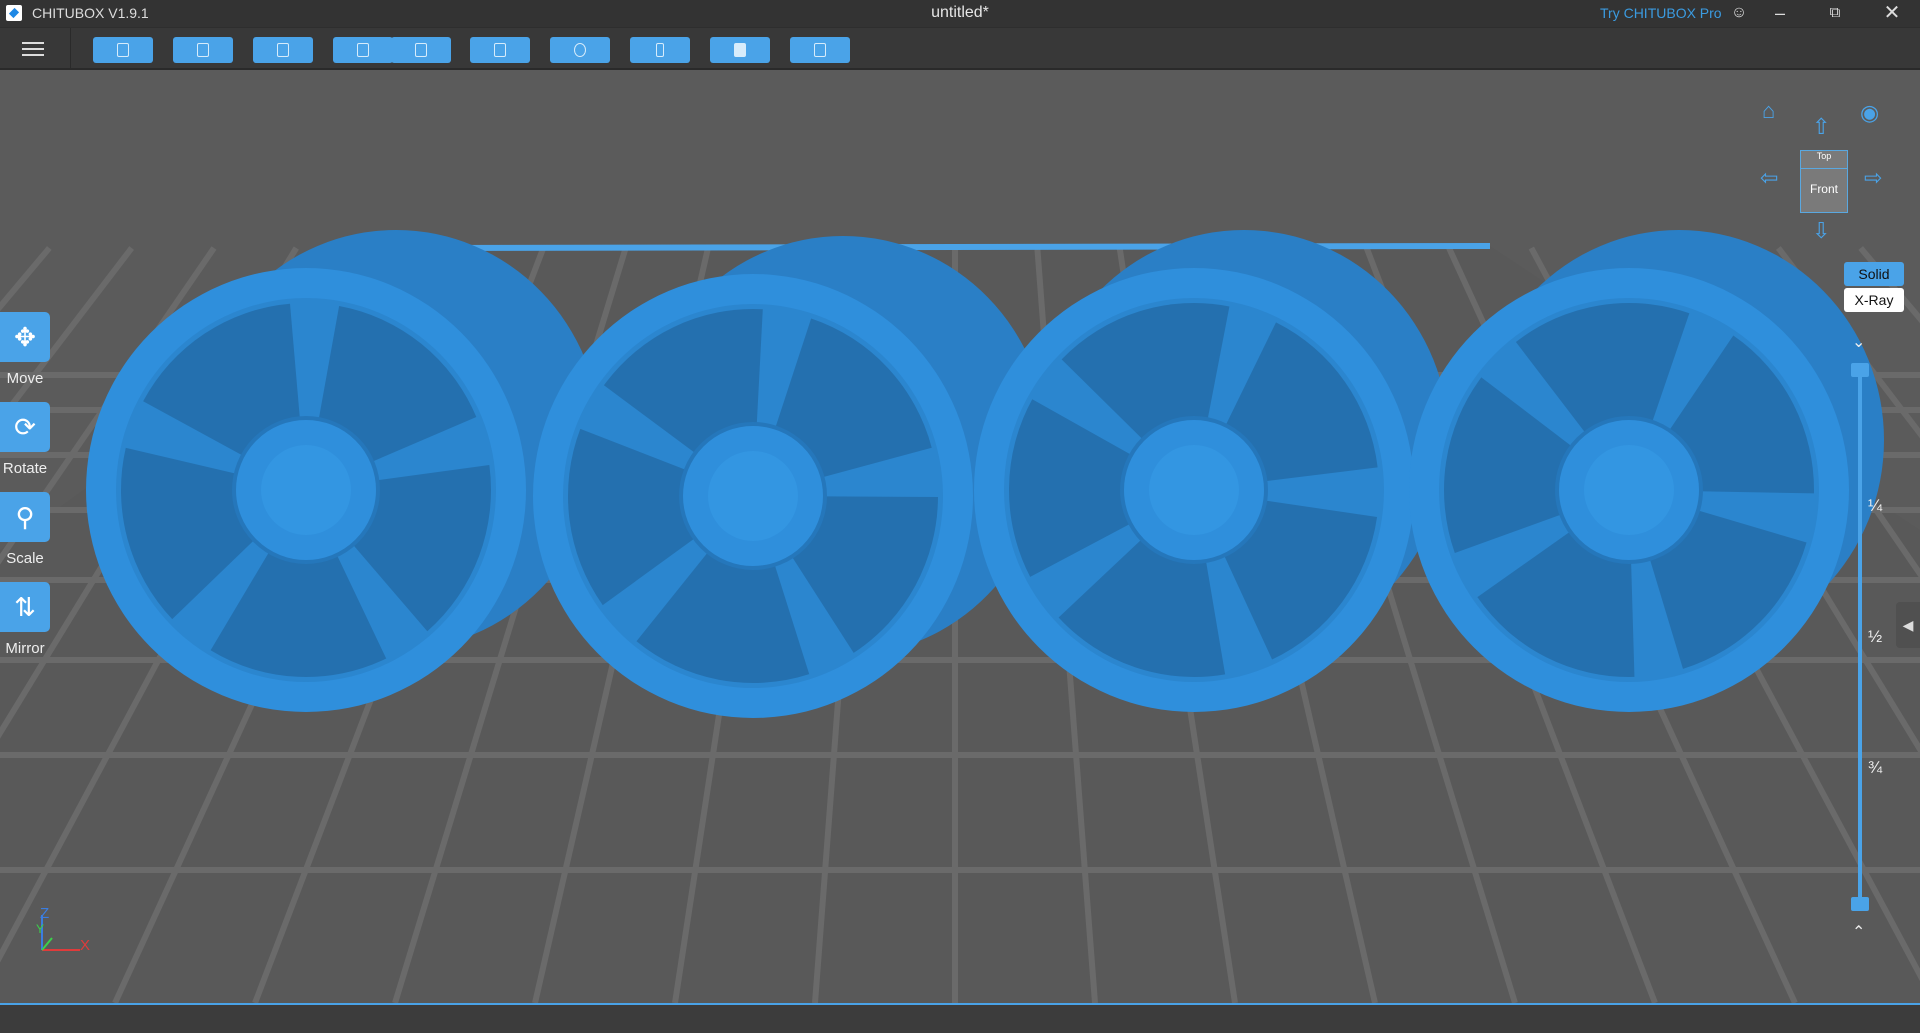  What do you see at coordinates (1892, 13) in the screenshot?
I see `close-button: ✕` at bounding box center [1892, 13].